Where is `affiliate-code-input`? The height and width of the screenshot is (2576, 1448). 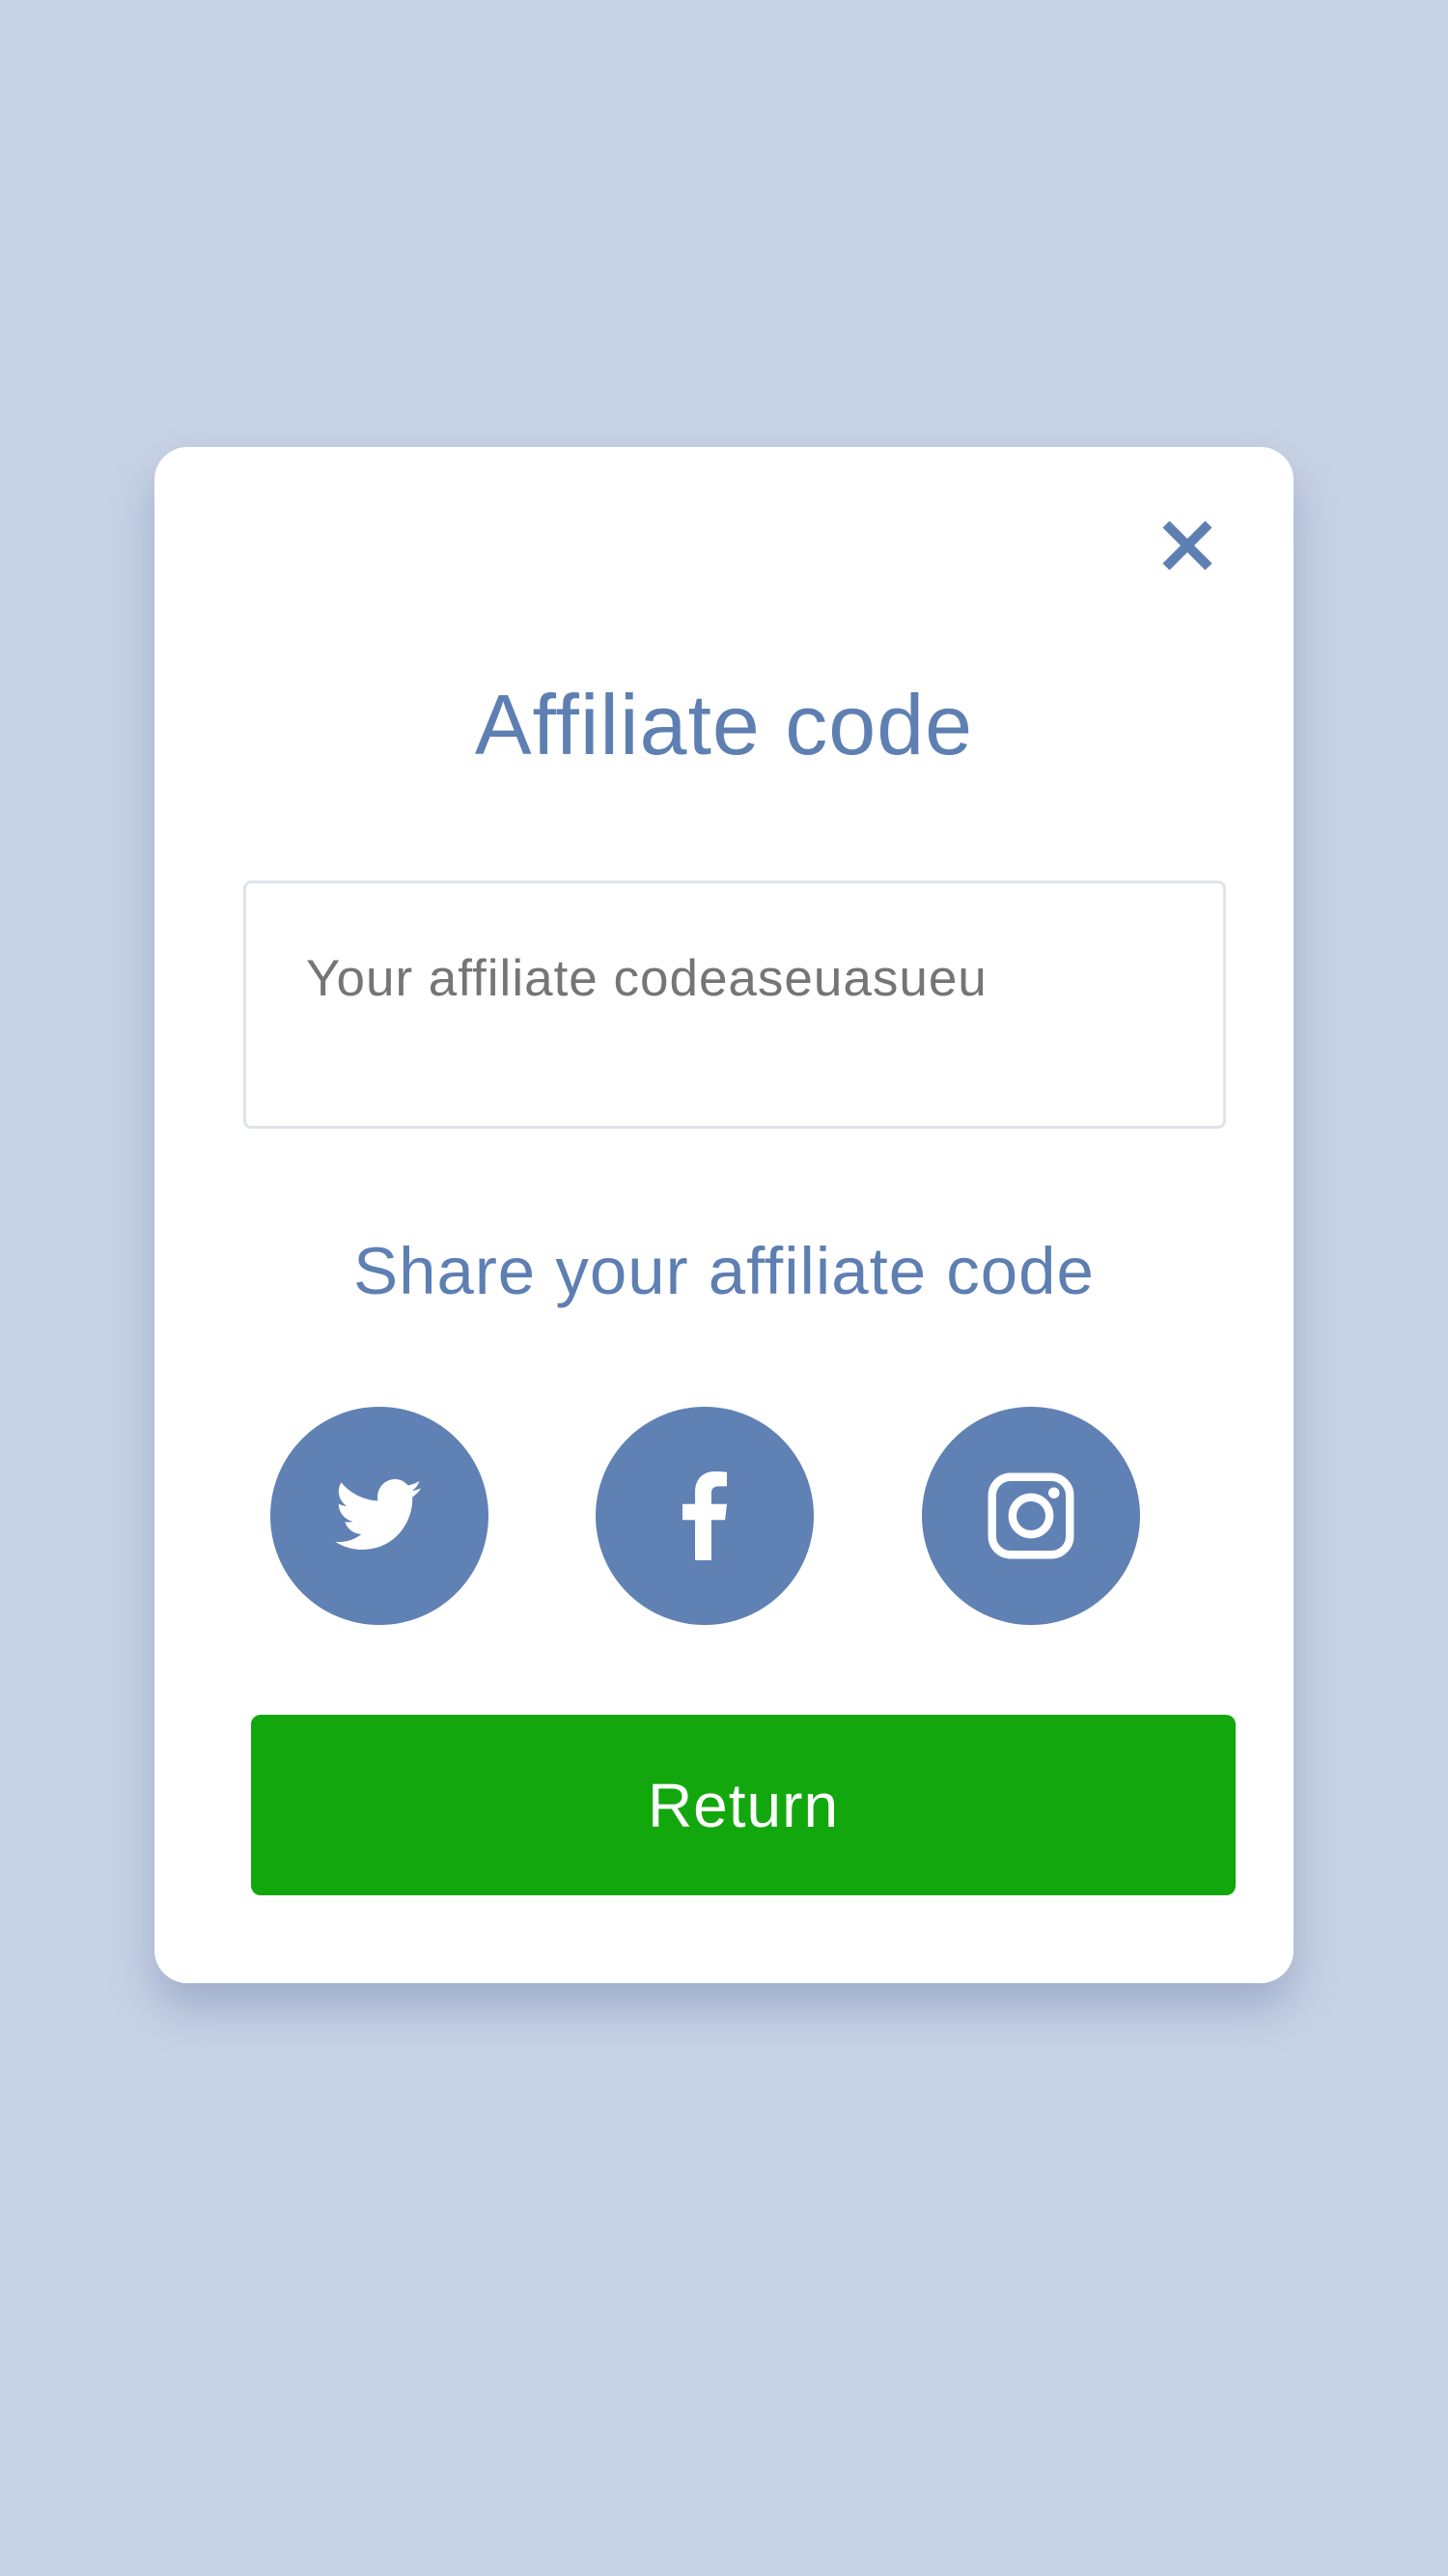 affiliate-code-input is located at coordinates (740, 978).